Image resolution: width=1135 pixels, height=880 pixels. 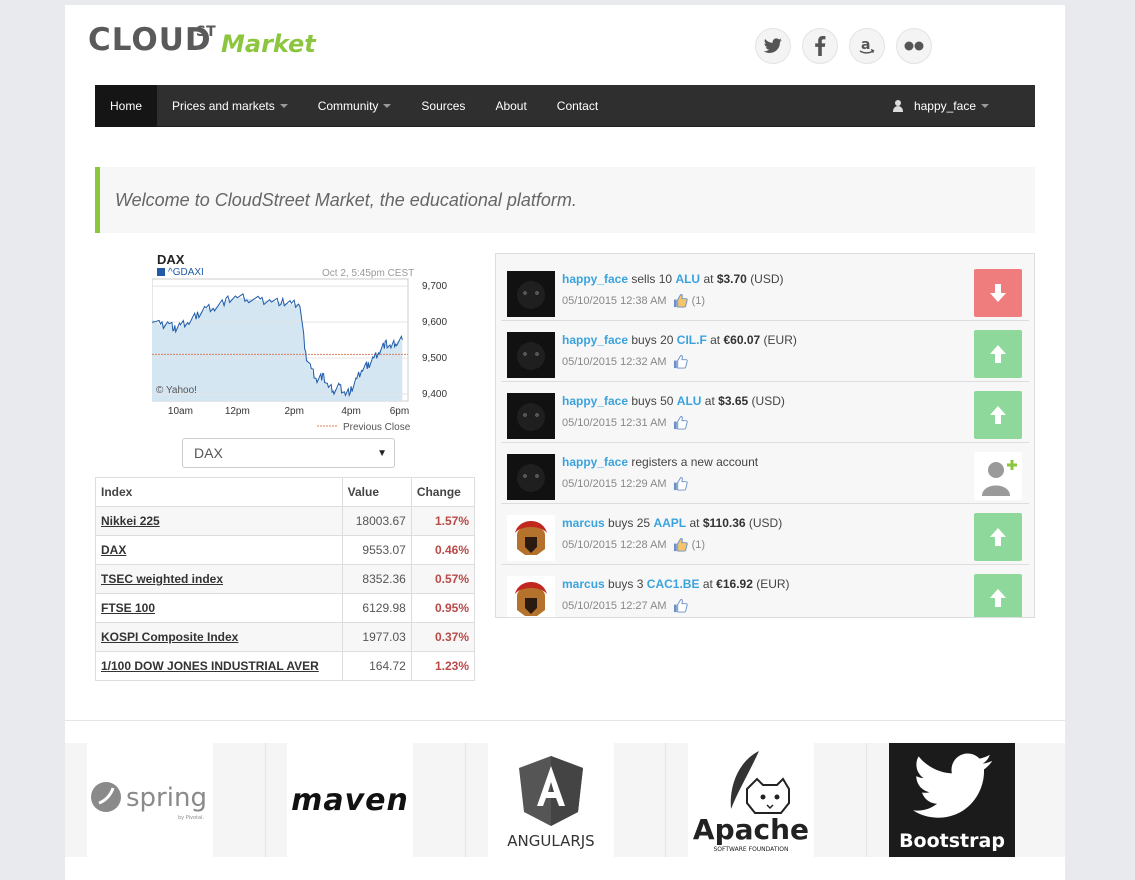 I want to click on legend-label: Previous Close, so click(x=377, y=426).